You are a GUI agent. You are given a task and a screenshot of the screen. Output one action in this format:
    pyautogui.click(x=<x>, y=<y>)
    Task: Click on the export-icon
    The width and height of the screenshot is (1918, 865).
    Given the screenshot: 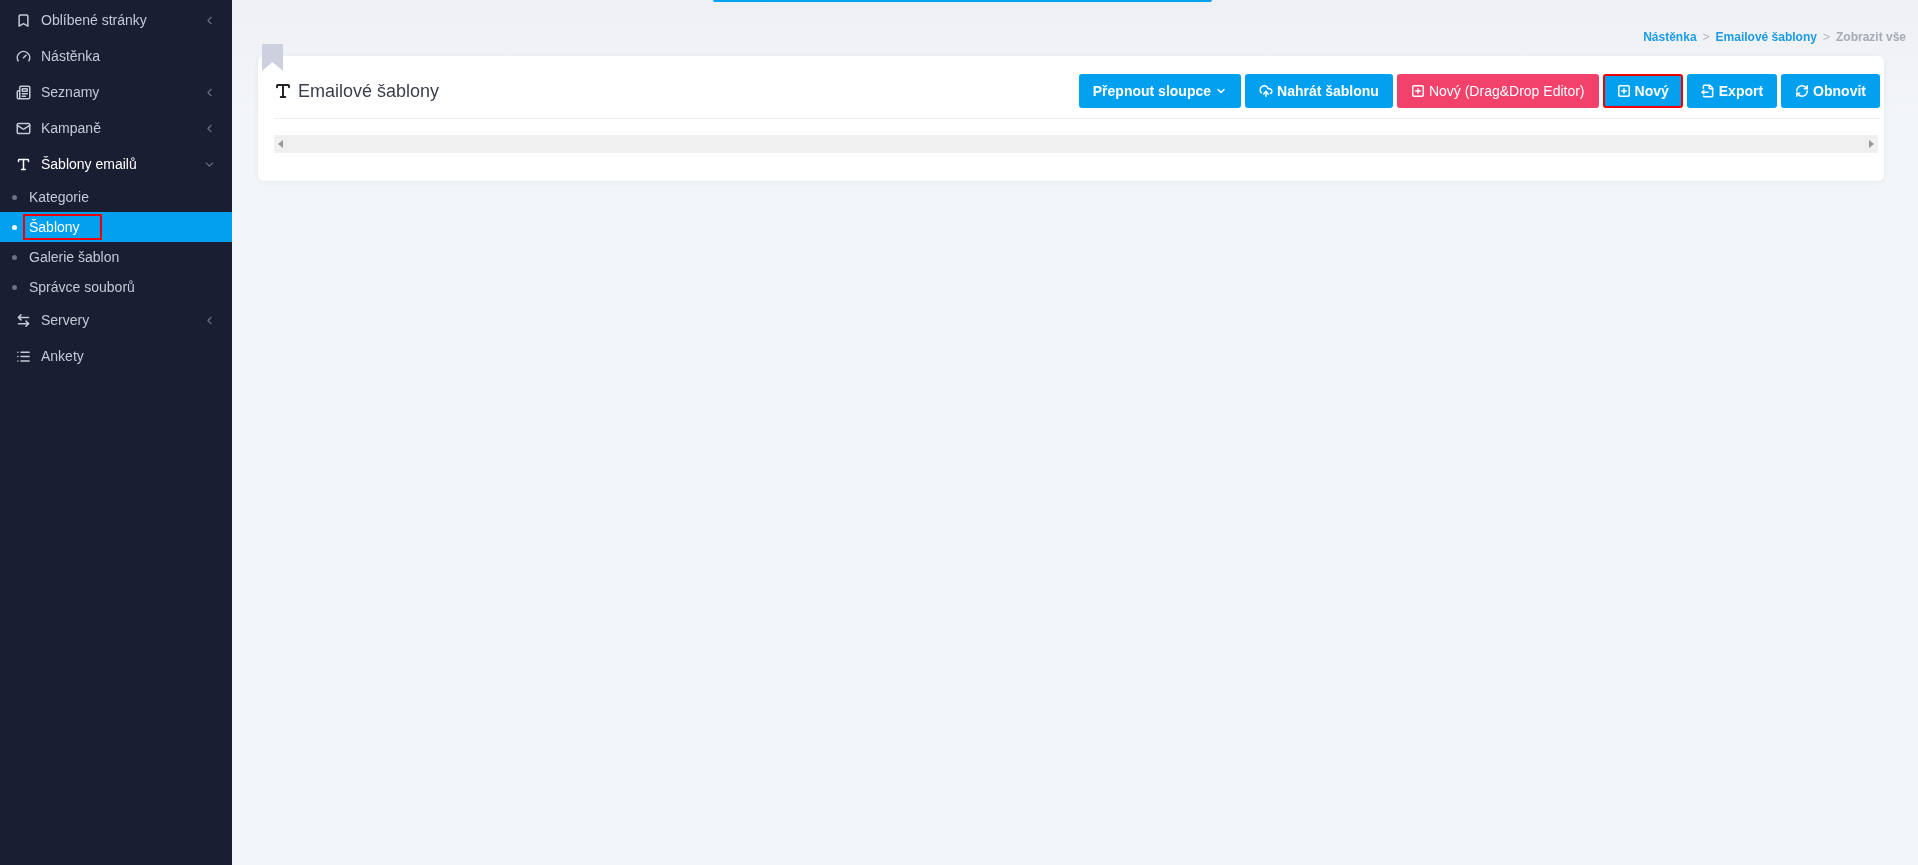 What is the action you would take?
    pyautogui.click(x=1707, y=91)
    